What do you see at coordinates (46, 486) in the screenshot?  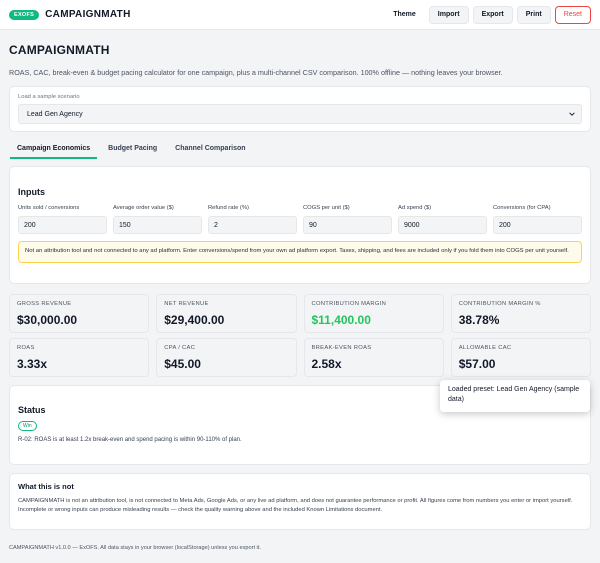 I see `disclaimer-heading: What this is not` at bounding box center [46, 486].